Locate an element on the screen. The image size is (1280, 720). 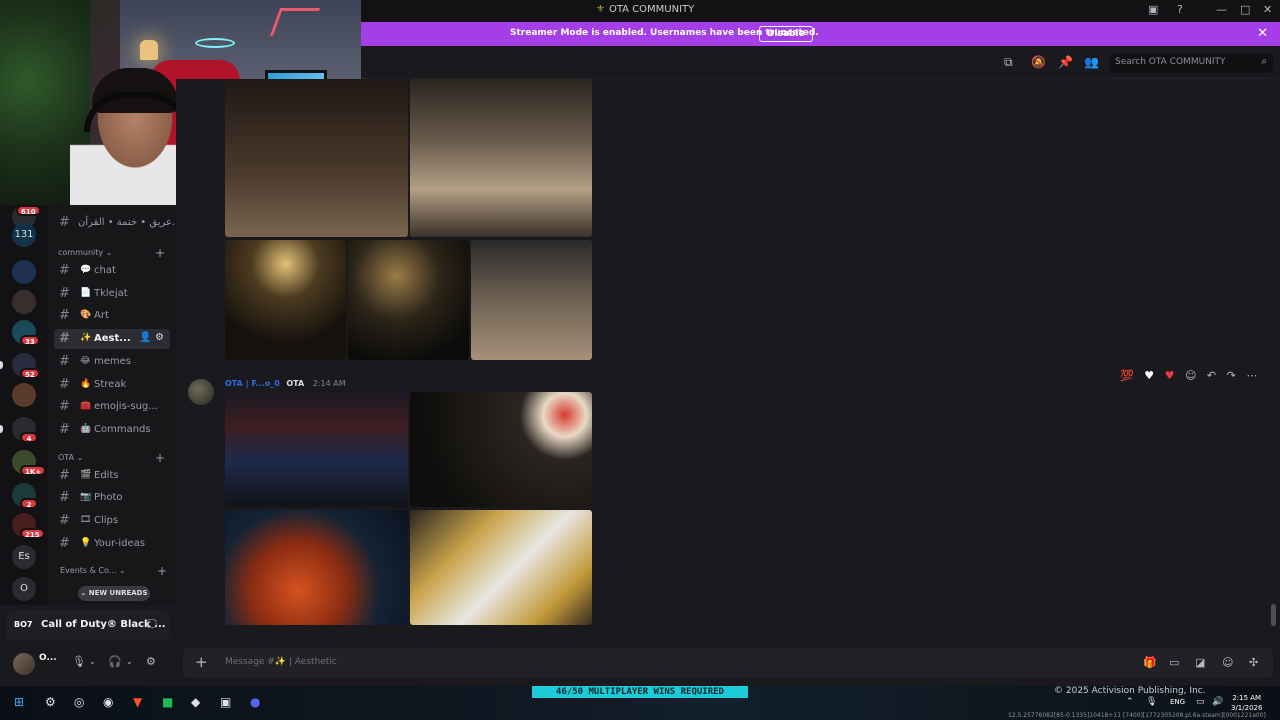
server-icon: Es is located at coordinates (24, 557).